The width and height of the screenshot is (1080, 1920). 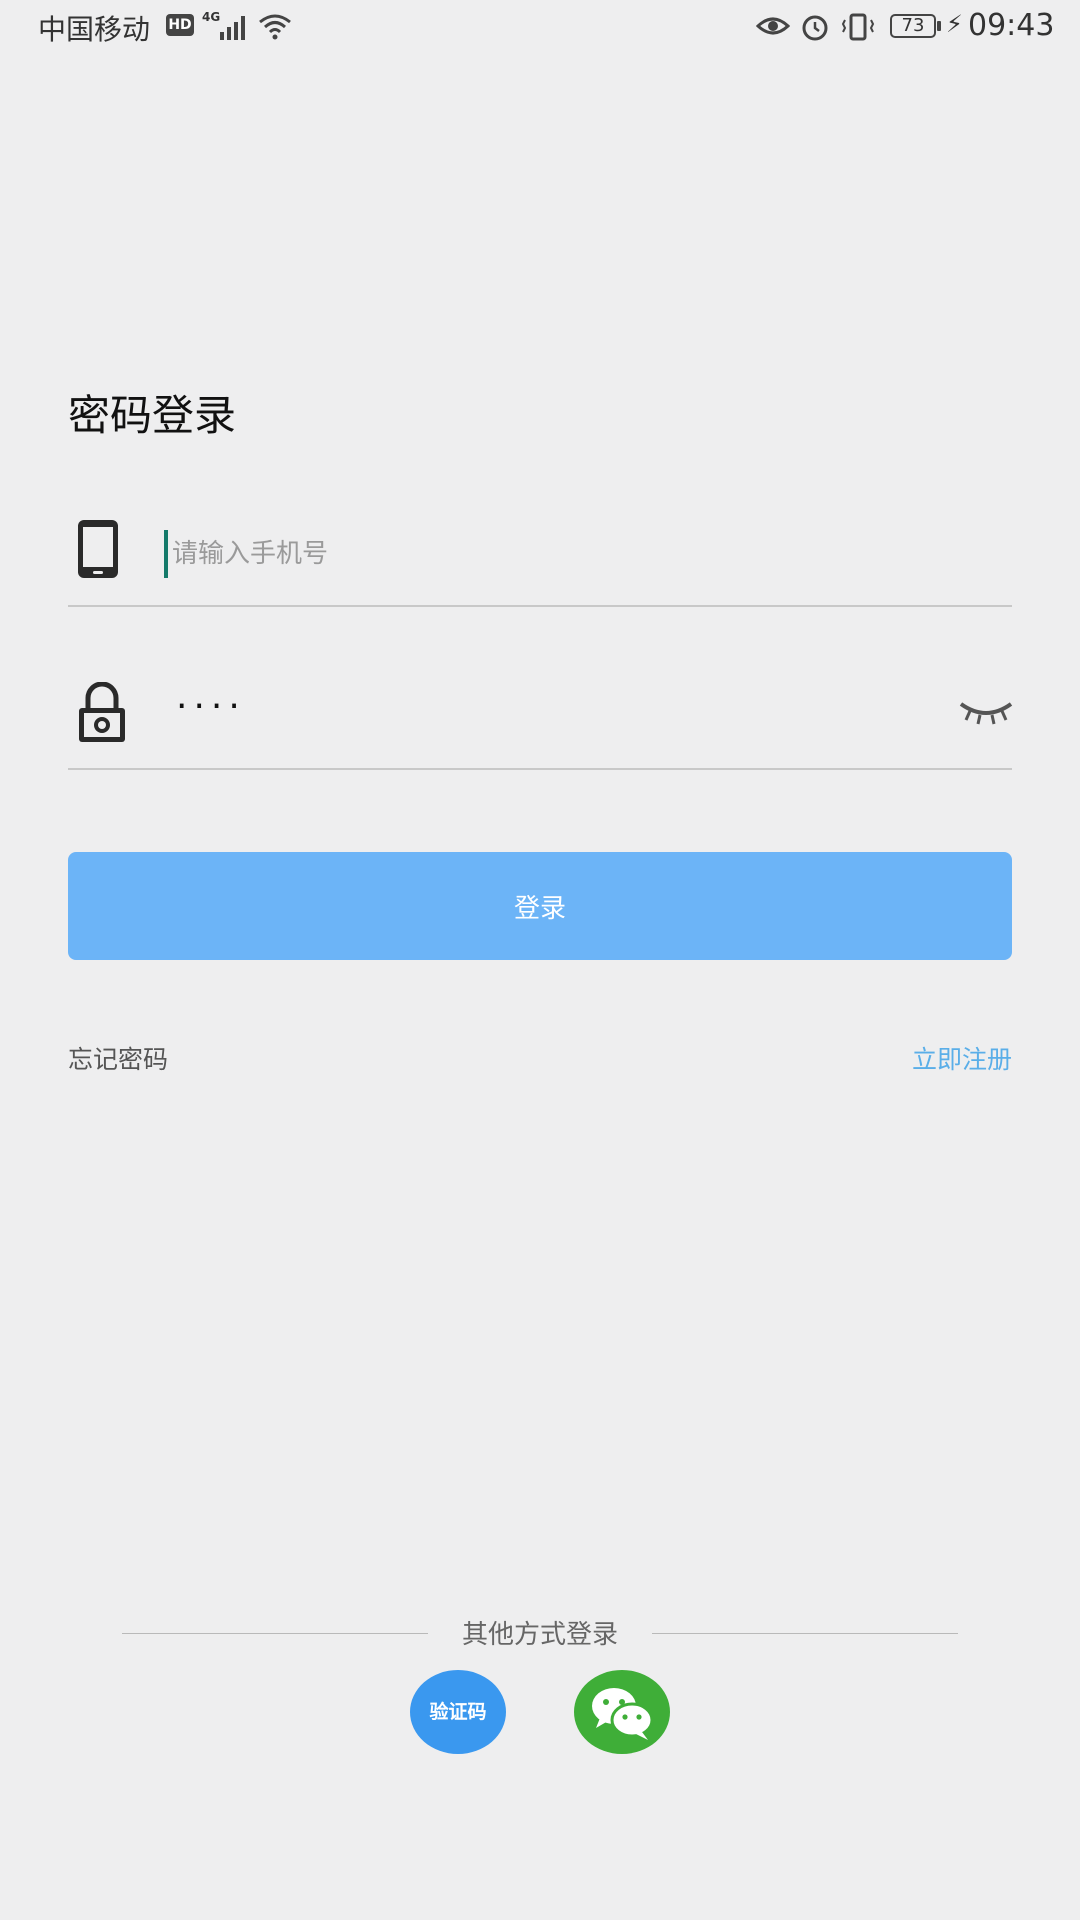 I want to click on vibrate-icon, so click(x=858, y=27).